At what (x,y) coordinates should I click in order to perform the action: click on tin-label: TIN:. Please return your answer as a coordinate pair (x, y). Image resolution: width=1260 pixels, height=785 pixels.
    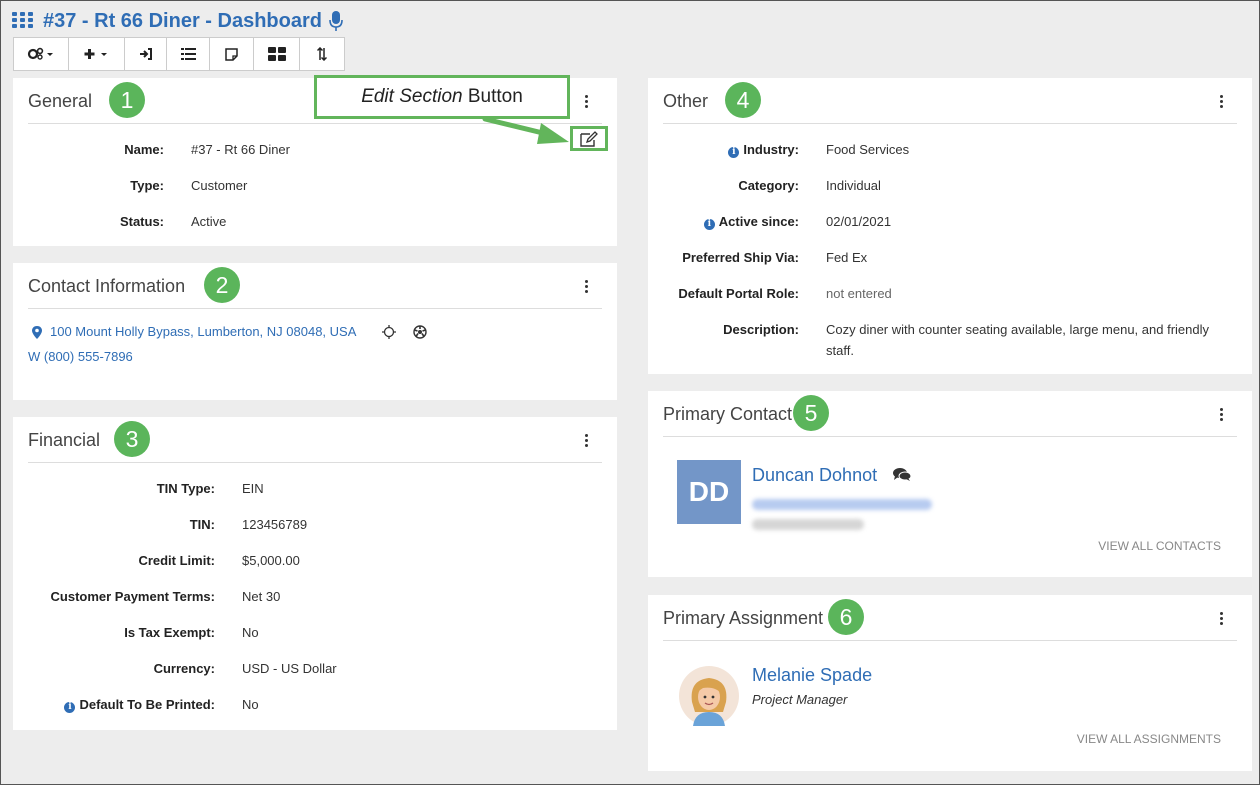
    Looking at the image, I should click on (202, 524).